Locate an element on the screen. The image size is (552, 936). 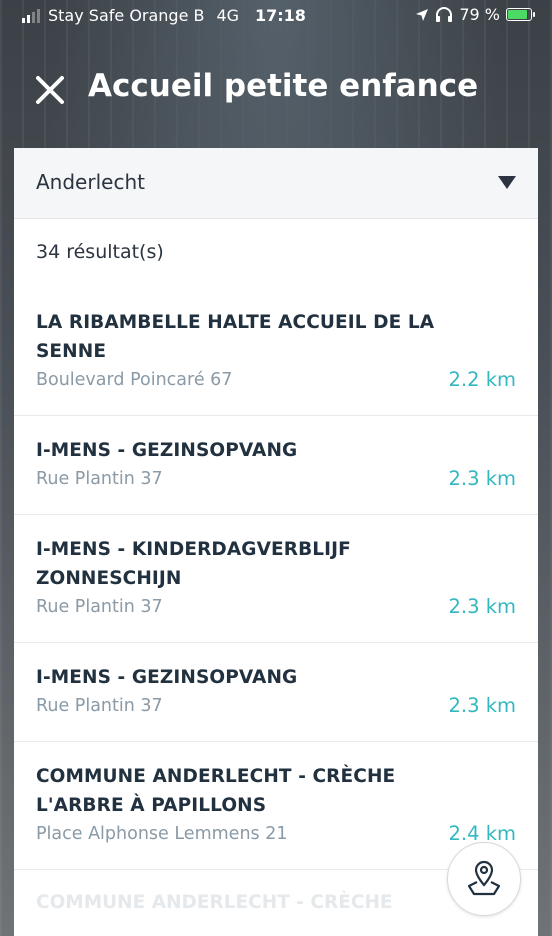
item-title-line: COMMUNE ANDERLECHT - CRÈCHE is located at coordinates (216, 776).